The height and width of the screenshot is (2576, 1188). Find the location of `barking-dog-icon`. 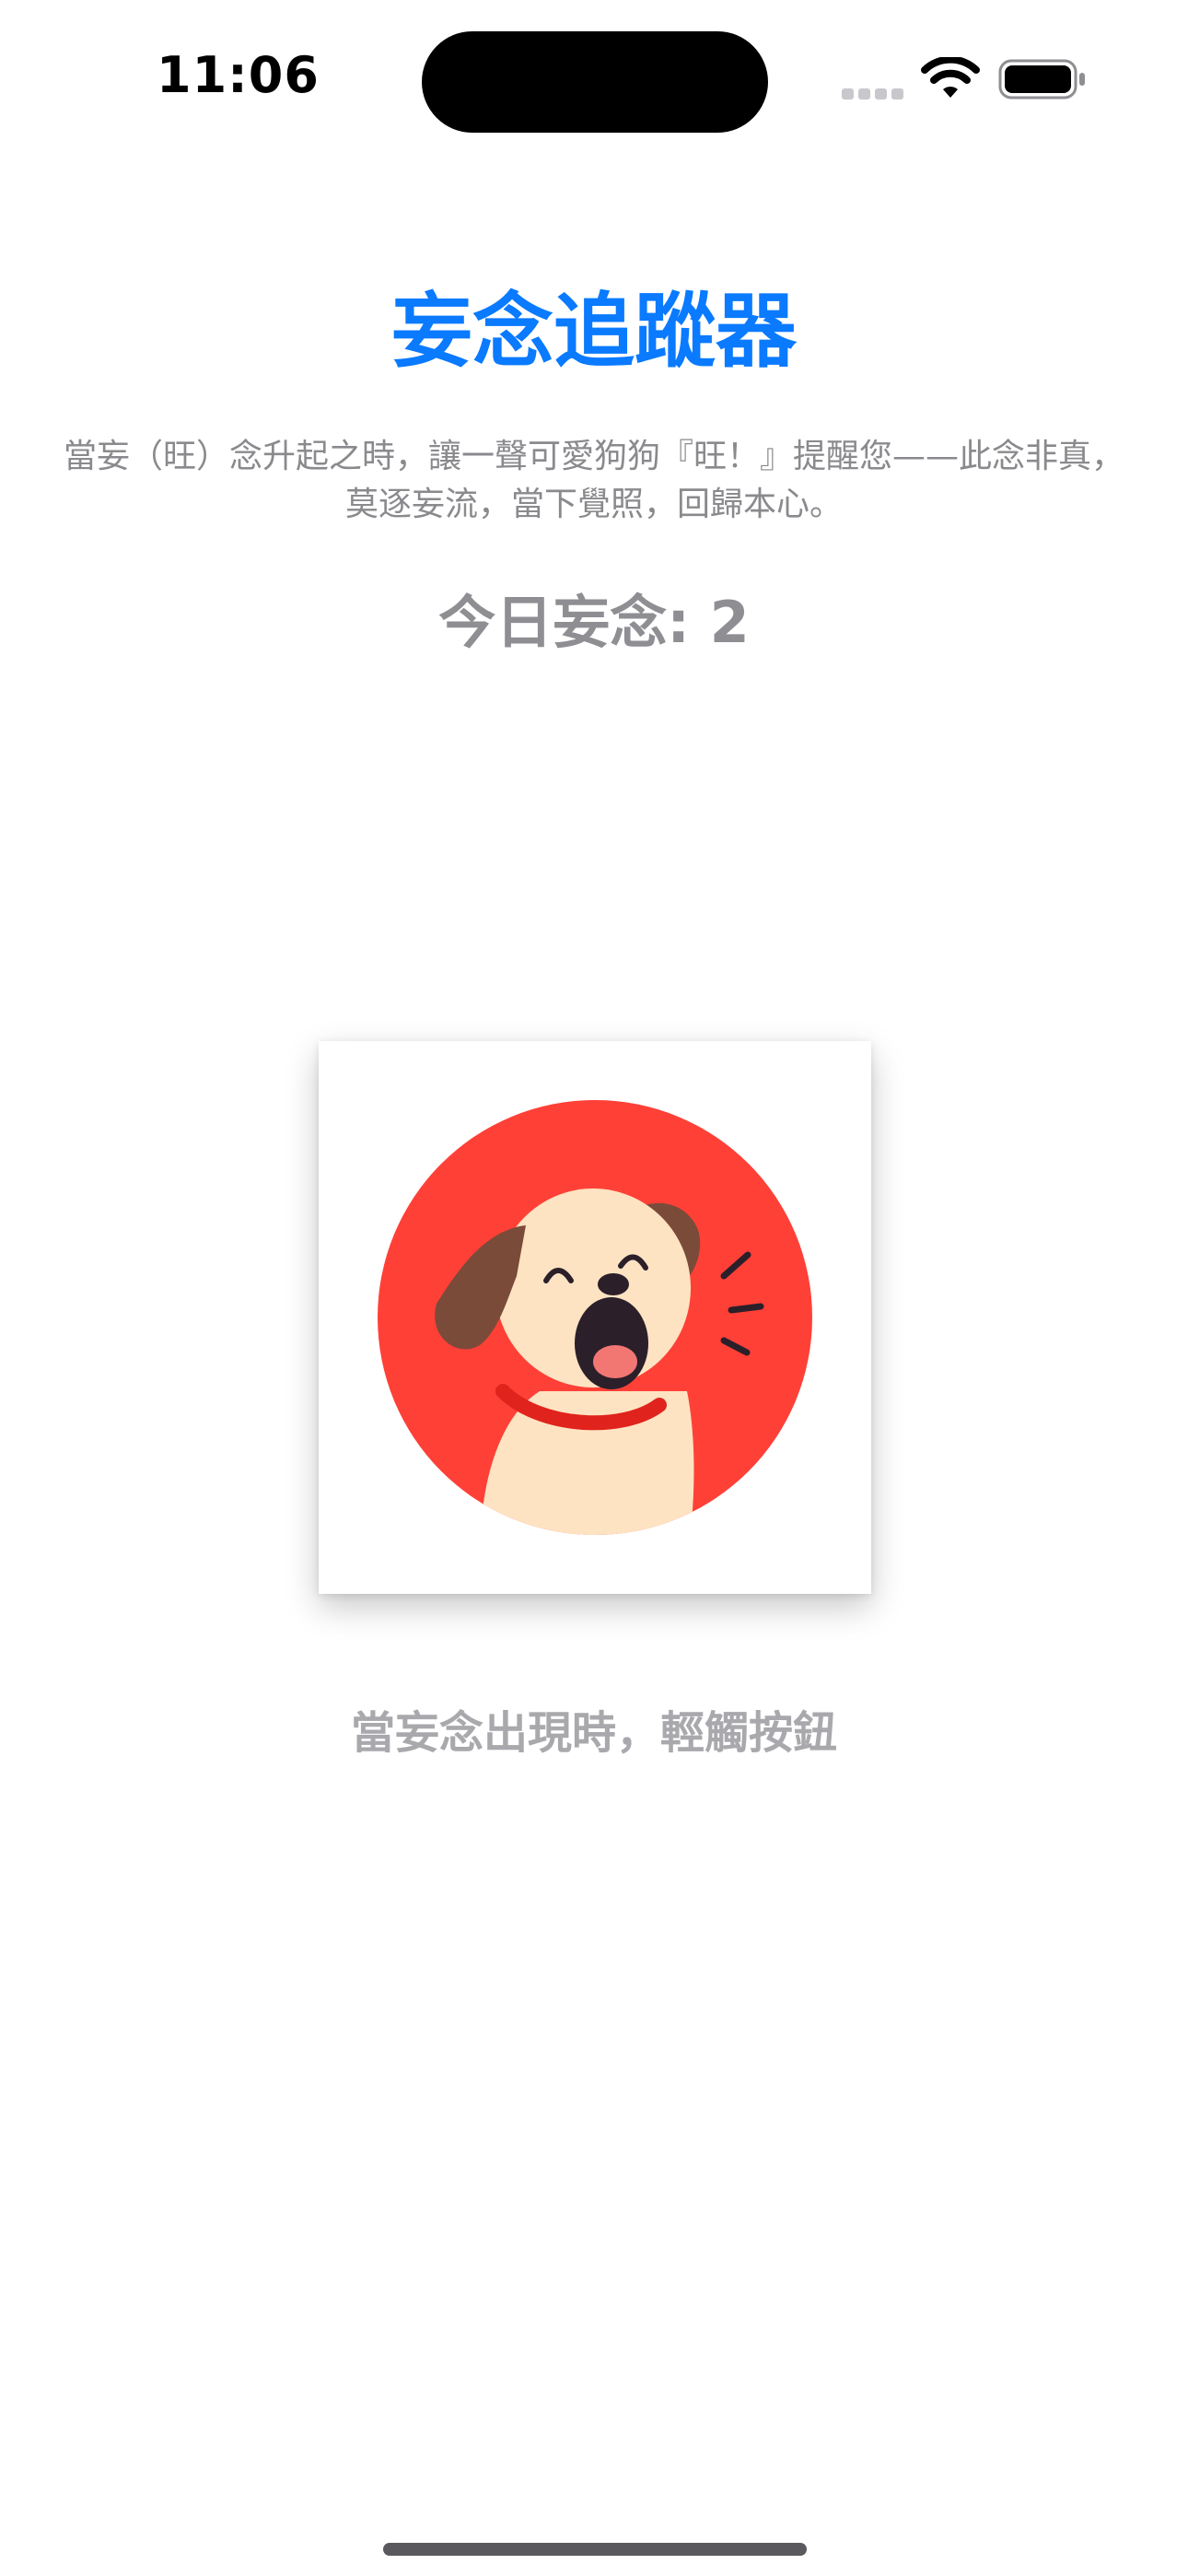

barking-dog-icon is located at coordinates (595, 1317).